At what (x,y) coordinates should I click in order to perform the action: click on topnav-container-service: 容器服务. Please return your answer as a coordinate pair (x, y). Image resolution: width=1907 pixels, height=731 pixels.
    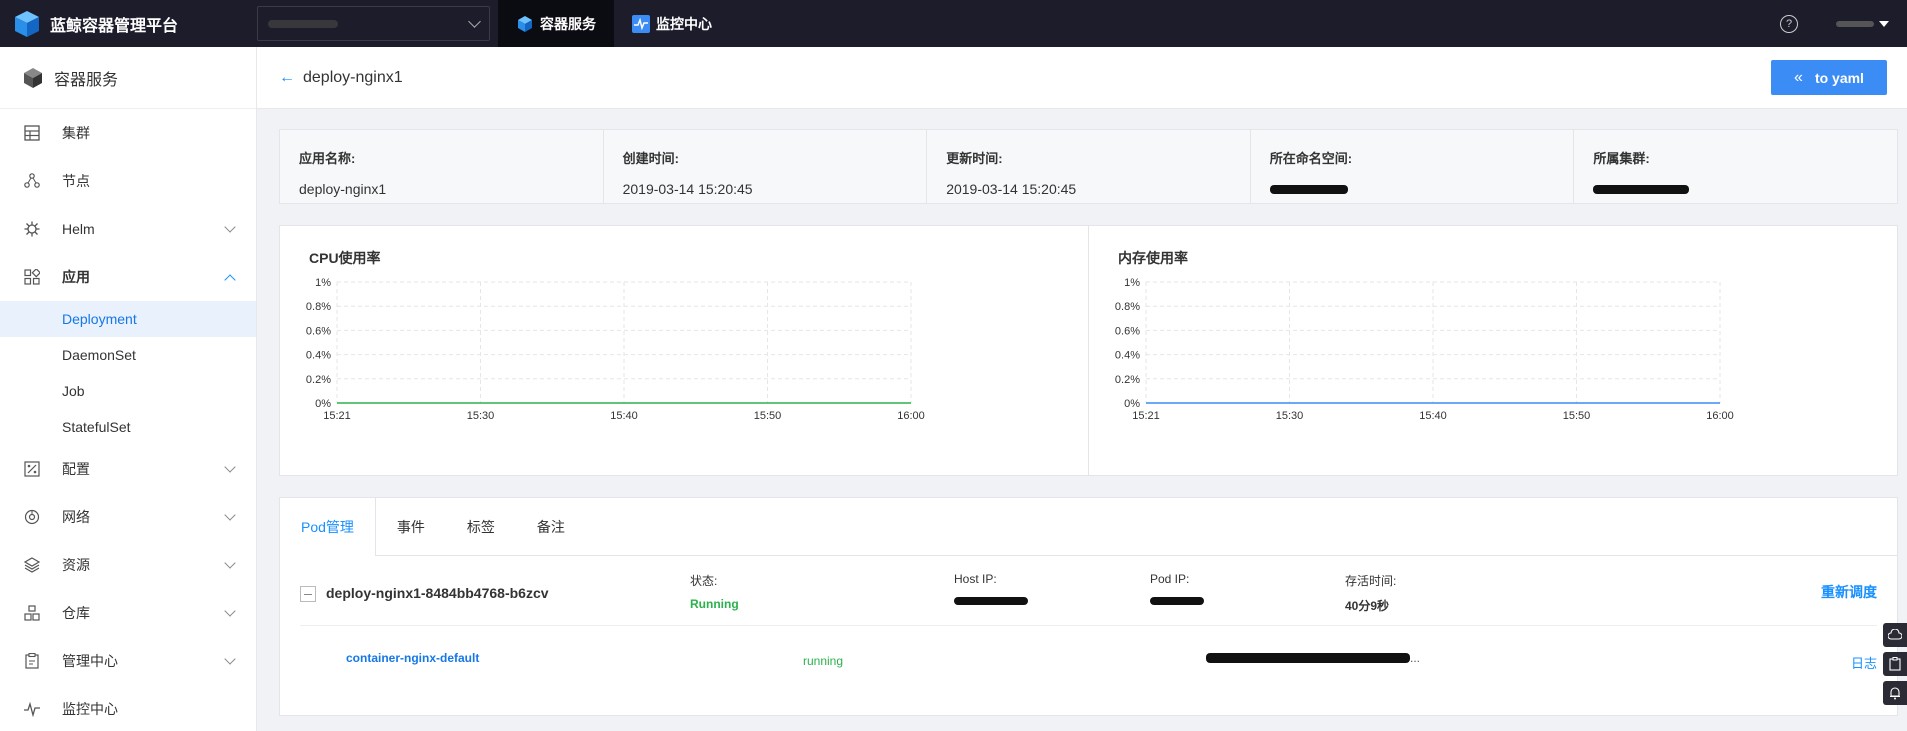
    Looking at the image, I should click on (556, 23).